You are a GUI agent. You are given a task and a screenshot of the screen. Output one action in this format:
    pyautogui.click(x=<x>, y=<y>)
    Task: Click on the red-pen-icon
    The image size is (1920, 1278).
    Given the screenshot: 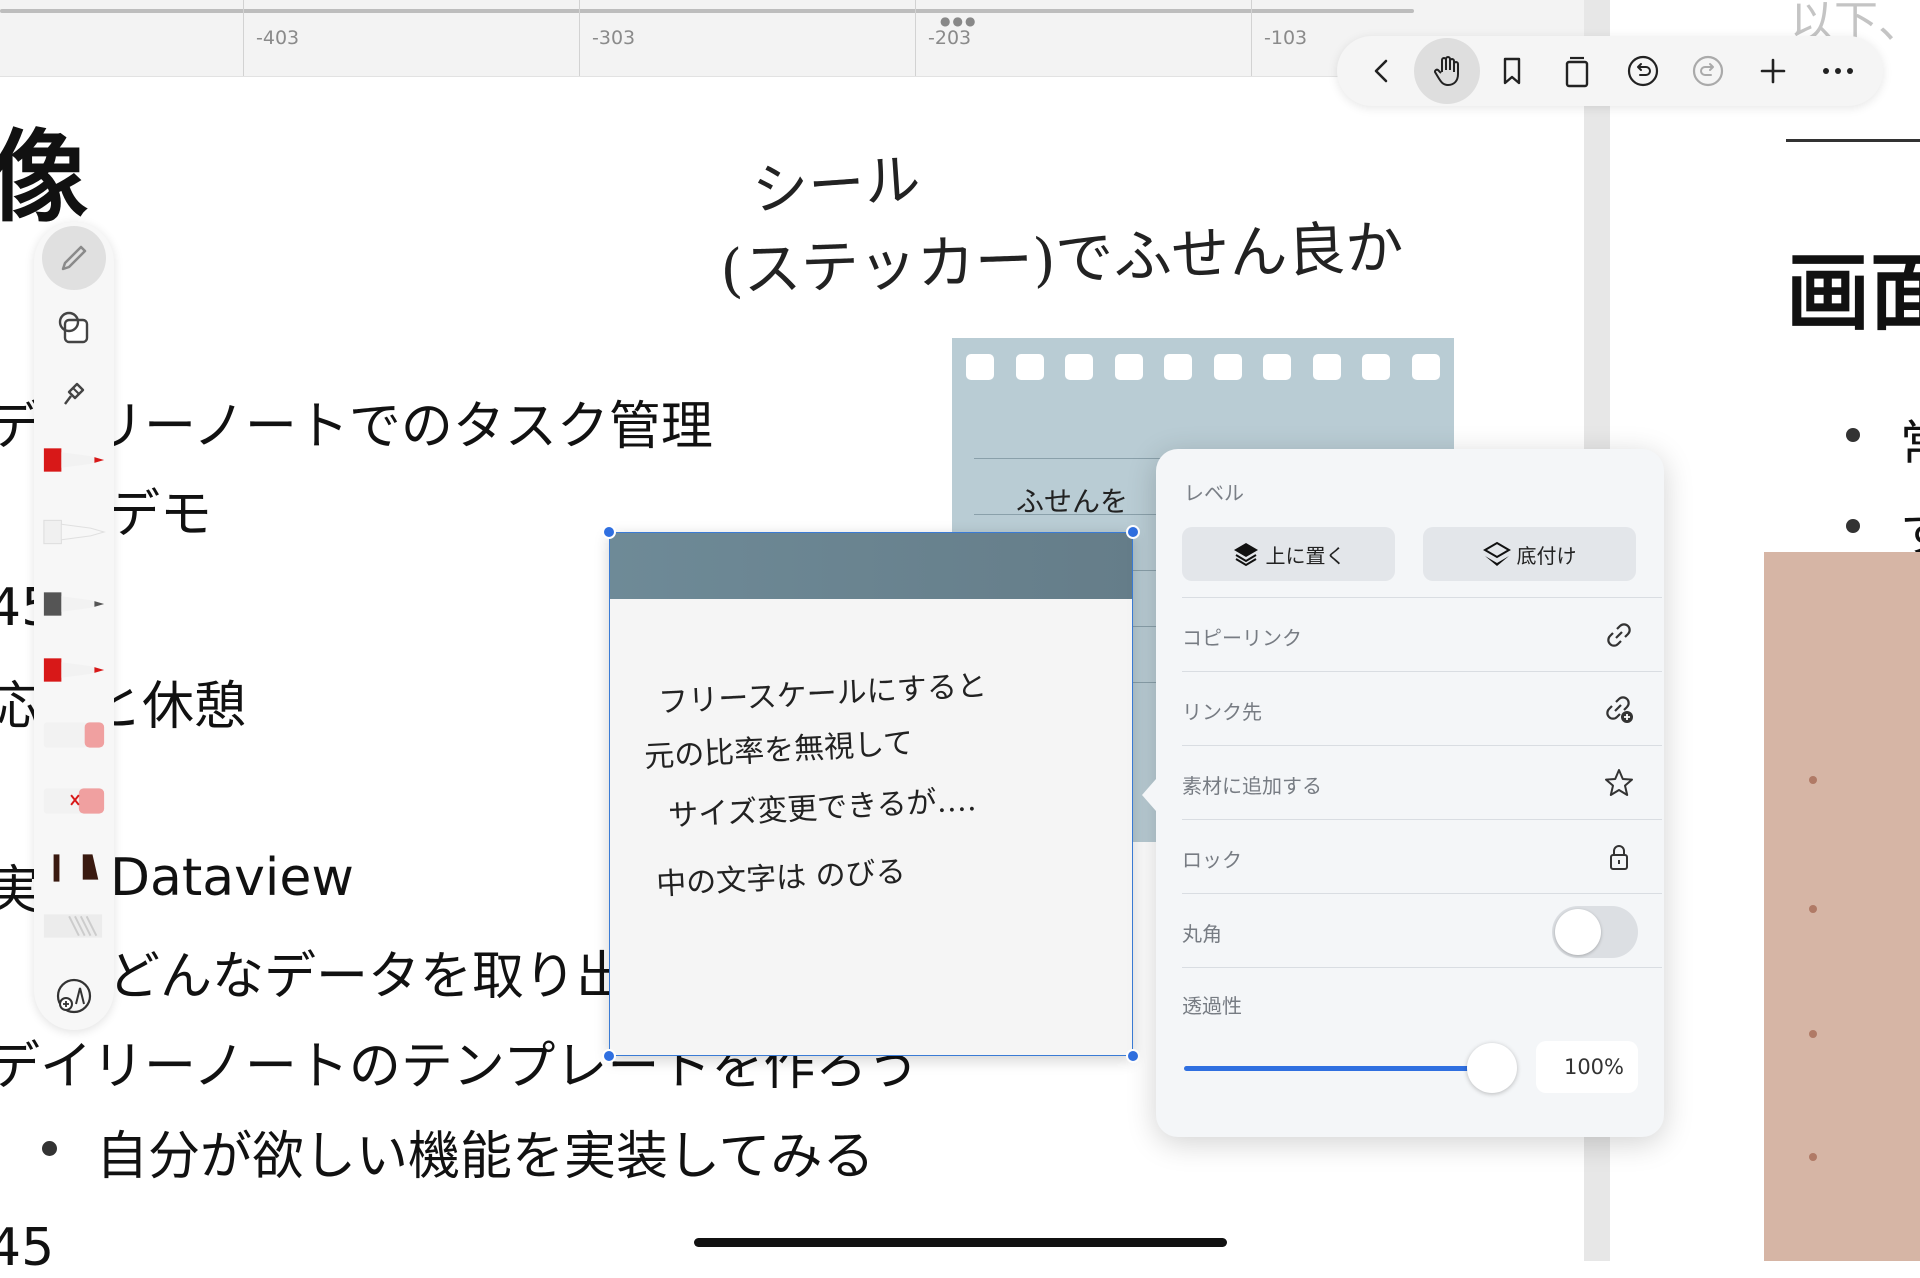 What is the action you would take?
    pyautogui.click(x=74, y=460)
    